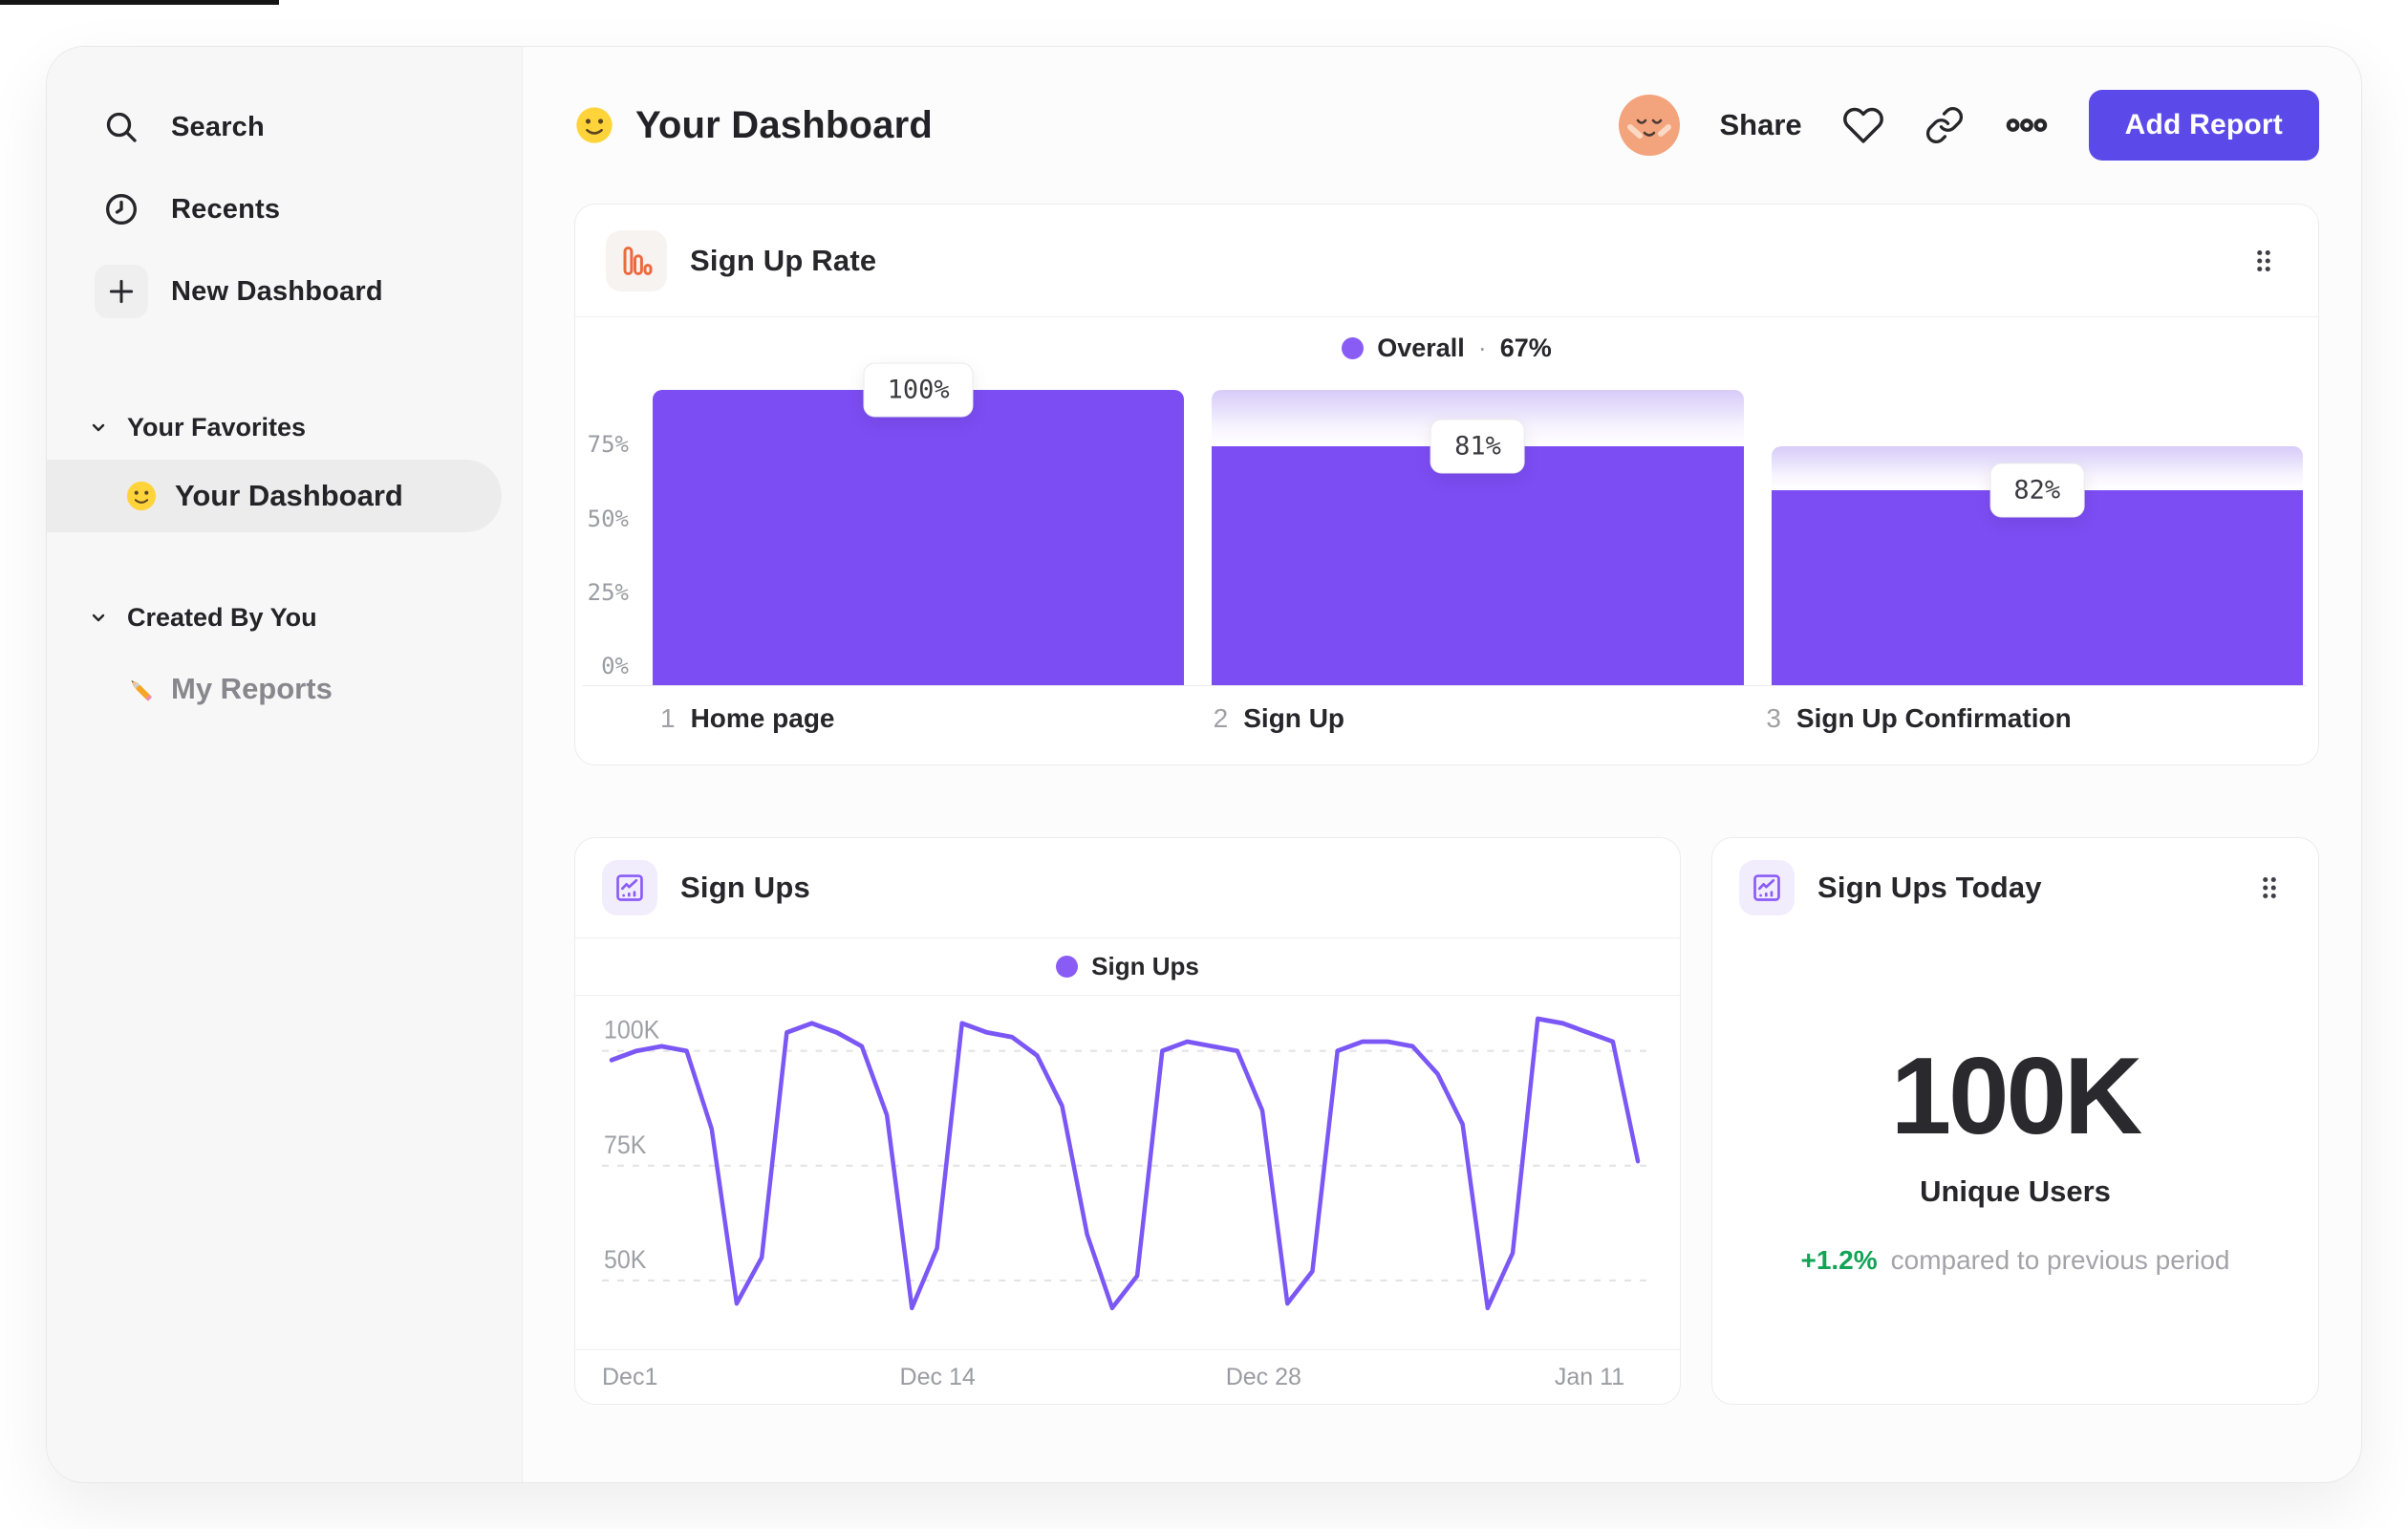 This screenshot has width=2408, height=1529. Describe the element at coordinates (1128, 887) in the screenshot. I see `card-header: Sign Ups` at that location.